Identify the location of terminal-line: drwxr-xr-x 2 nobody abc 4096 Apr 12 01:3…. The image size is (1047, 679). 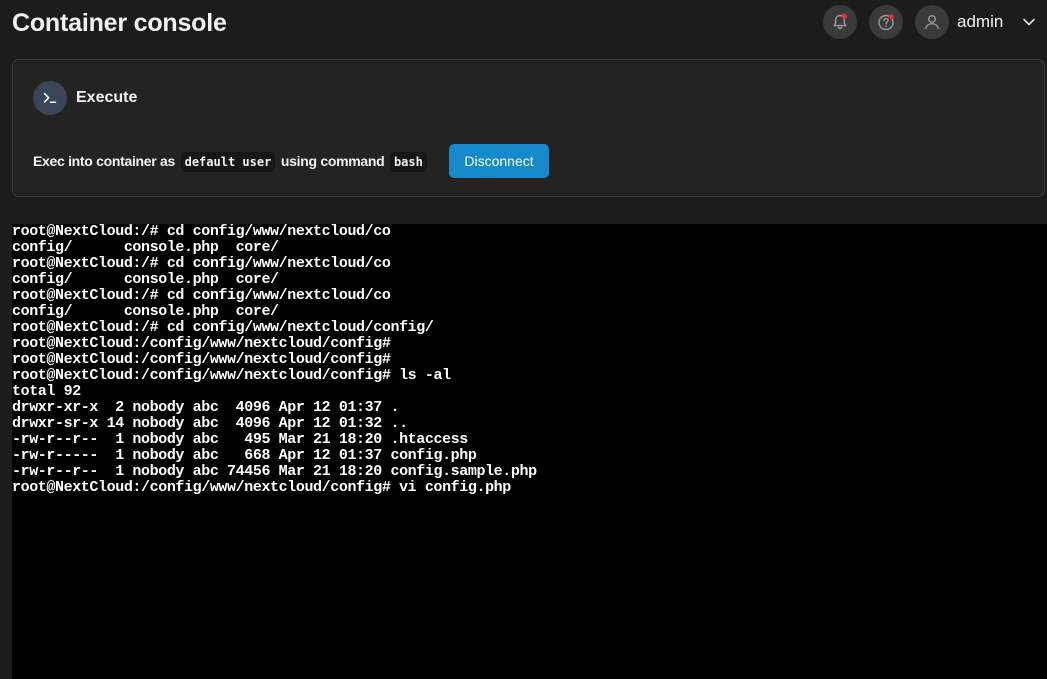
(206, 407).